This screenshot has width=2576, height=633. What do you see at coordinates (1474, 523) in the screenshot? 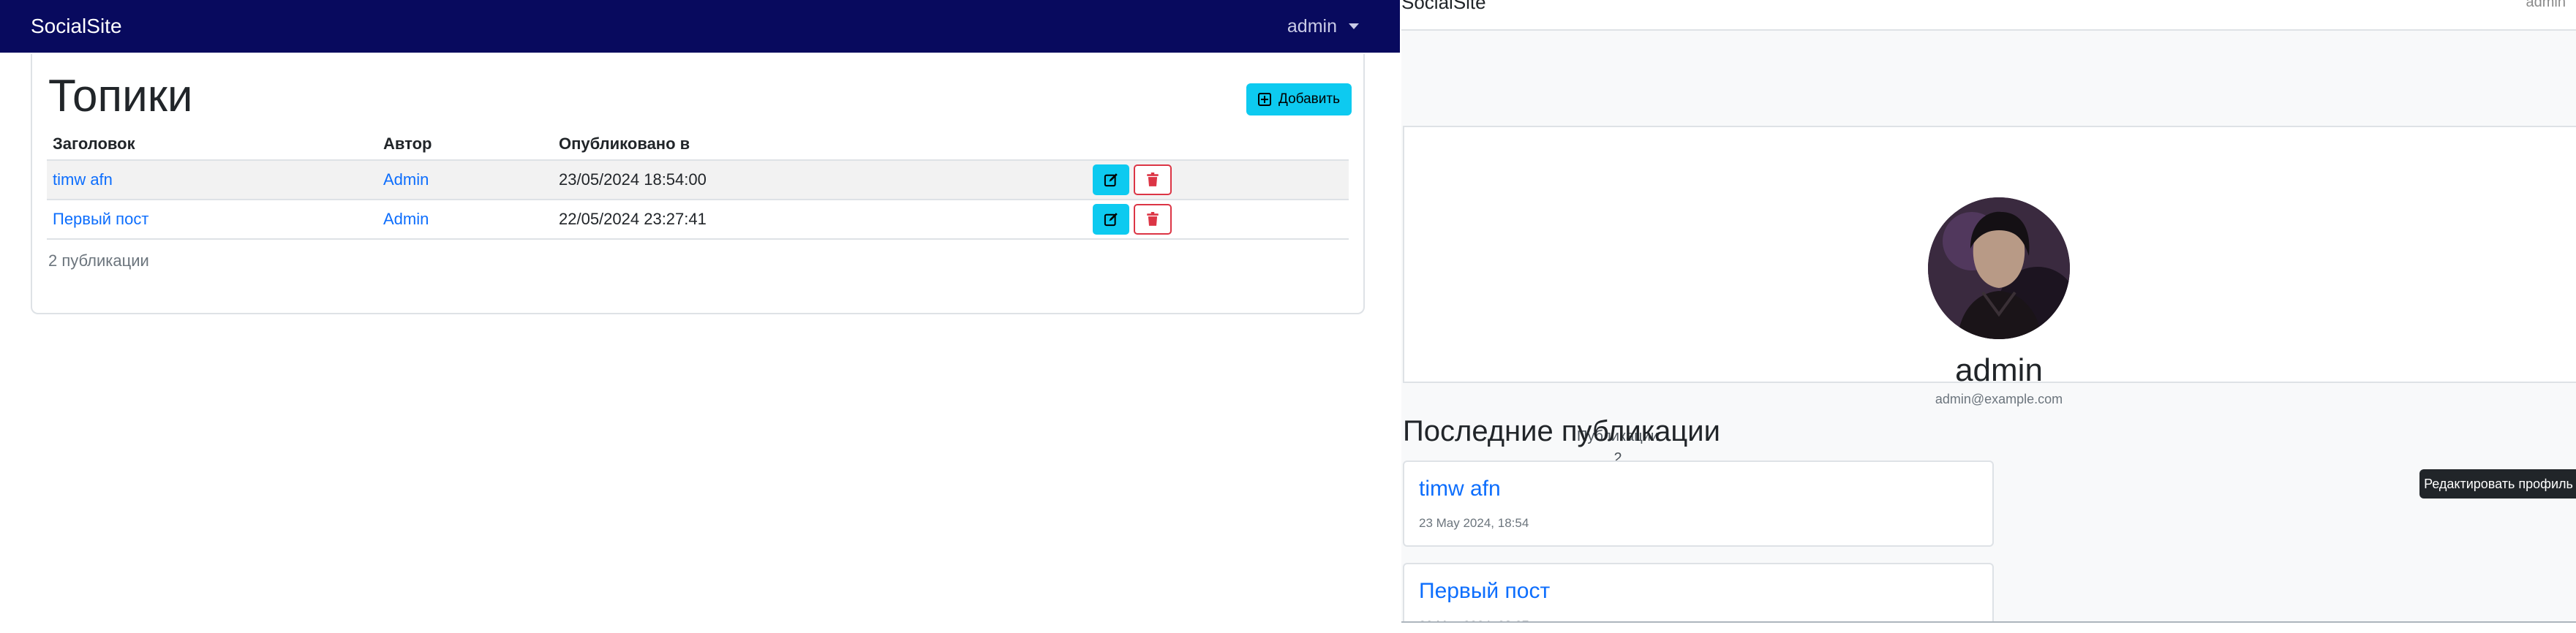
I see `post-date: 23 May 2024, 18:54` at bounding box center [1474, 523].